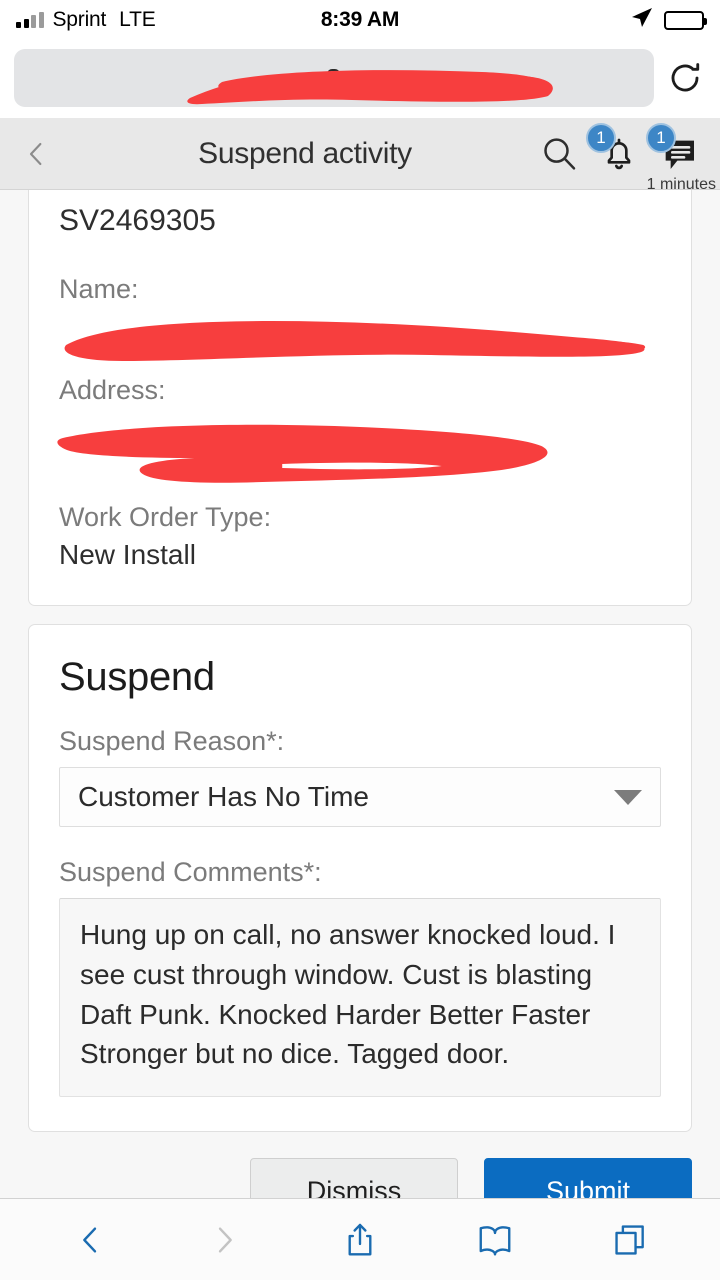 Image resolution: width=720 pixels, height=1280 pixels. What do you see at coordinates (90, 1240) in the screenshot?
I see `browser-back-button` at bounding box center [90, 1240].